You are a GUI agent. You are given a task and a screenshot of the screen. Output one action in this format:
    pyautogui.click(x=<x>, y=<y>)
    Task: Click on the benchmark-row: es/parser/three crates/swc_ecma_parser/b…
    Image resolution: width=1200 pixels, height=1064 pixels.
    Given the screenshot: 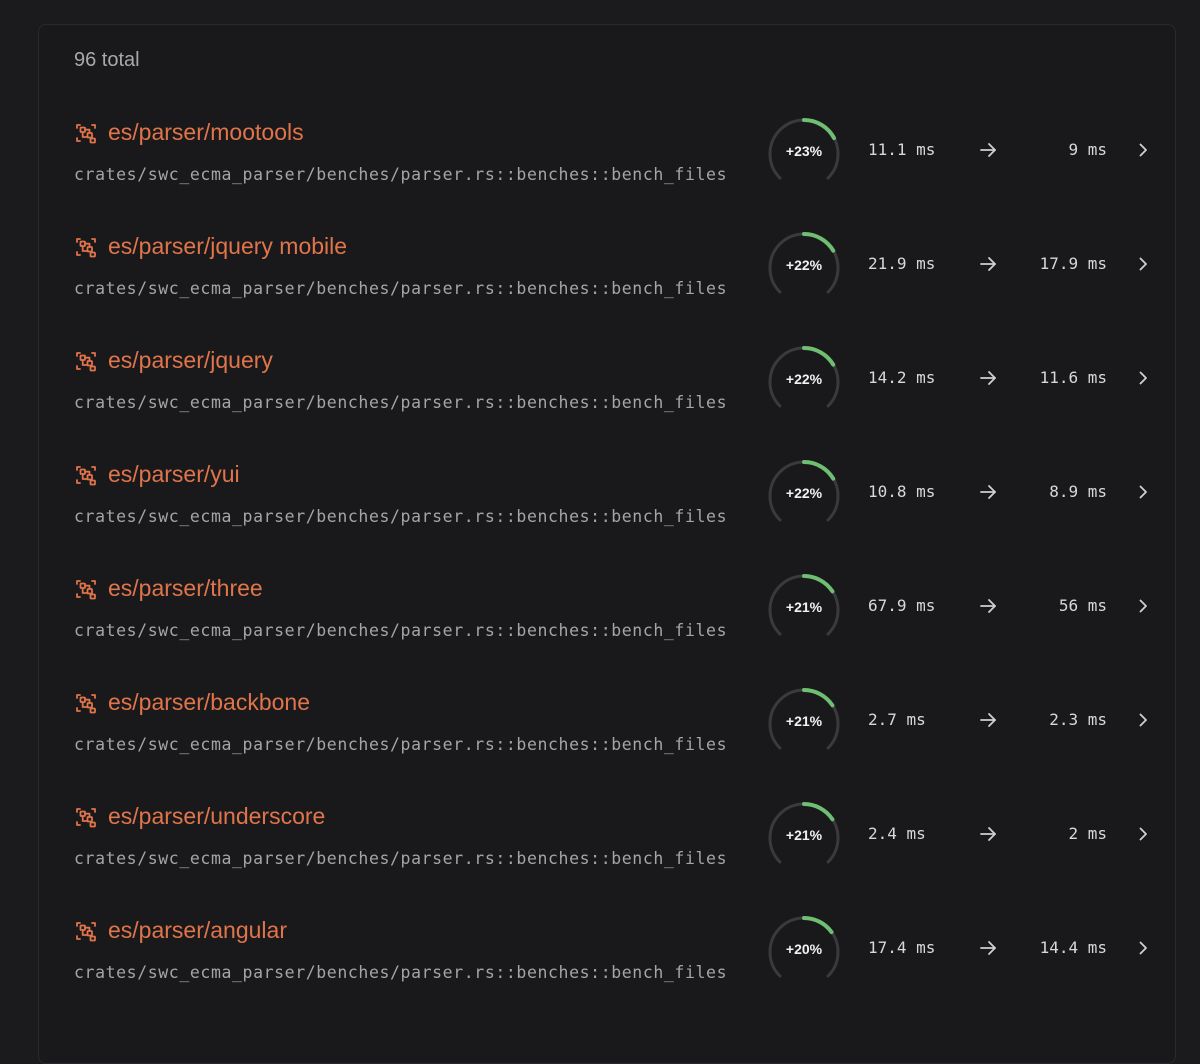 What is the action you would take?
    pyautogui.click(x=607, y=618)
    